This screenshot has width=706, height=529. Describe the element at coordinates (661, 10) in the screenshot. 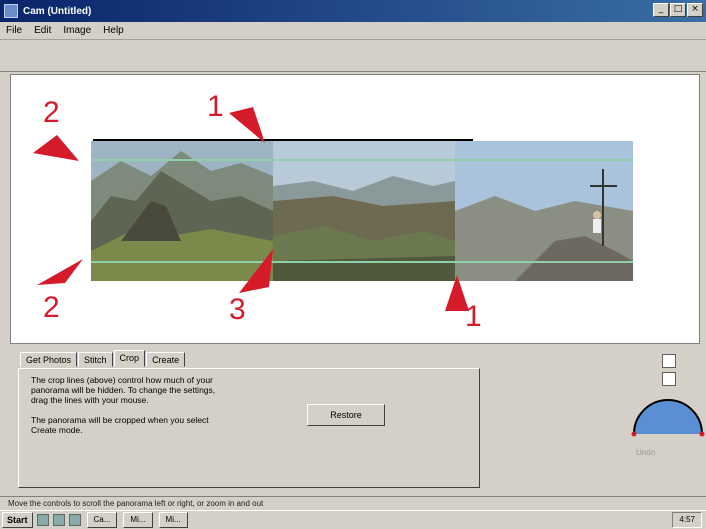

I see `minimize-button: _` at that location.